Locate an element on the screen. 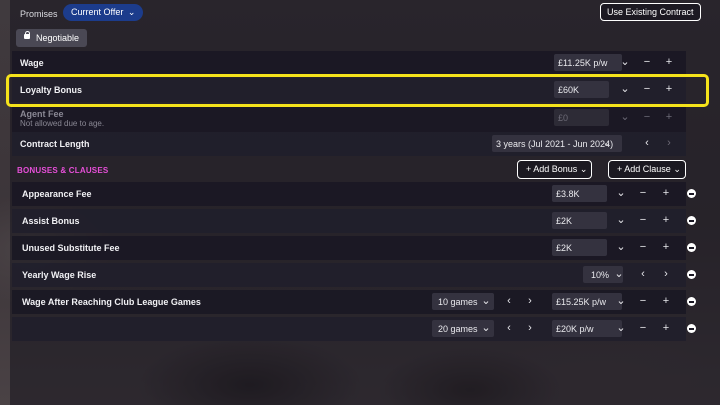 The width and height of the screenshot is (720, 405). games-tier-2-value: 20 games is located at coordinates (458, 329).